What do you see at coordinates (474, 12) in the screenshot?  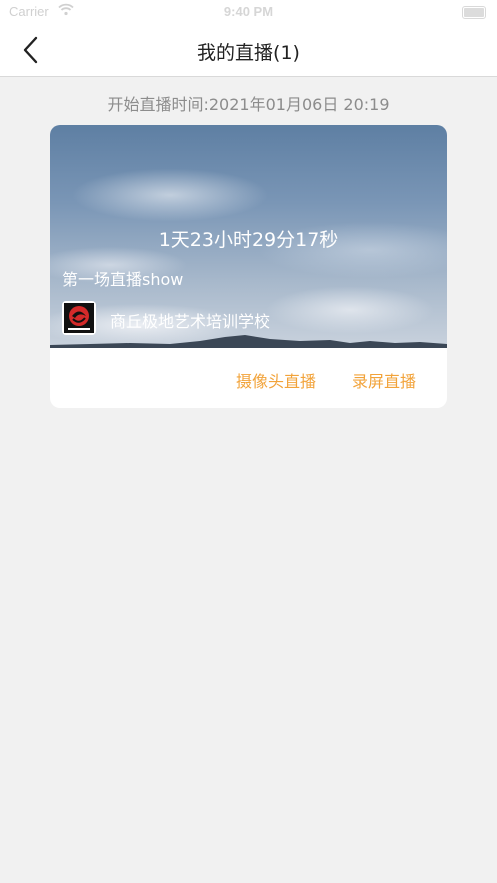 I see `battery-icon` at bounding box center [474, 12].